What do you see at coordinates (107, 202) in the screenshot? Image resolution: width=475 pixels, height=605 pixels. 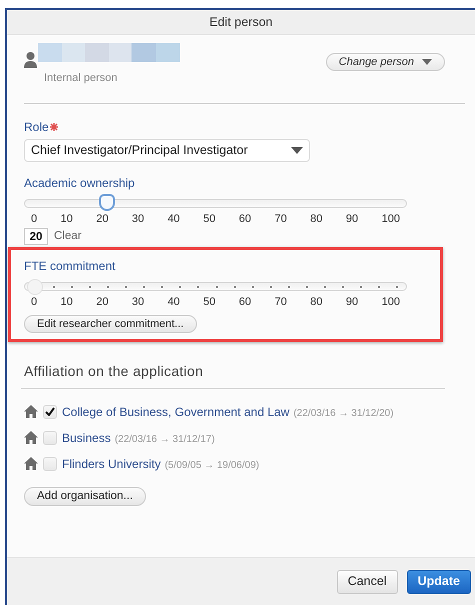 I see `slider-thumb` at bounding box center [107, 202].